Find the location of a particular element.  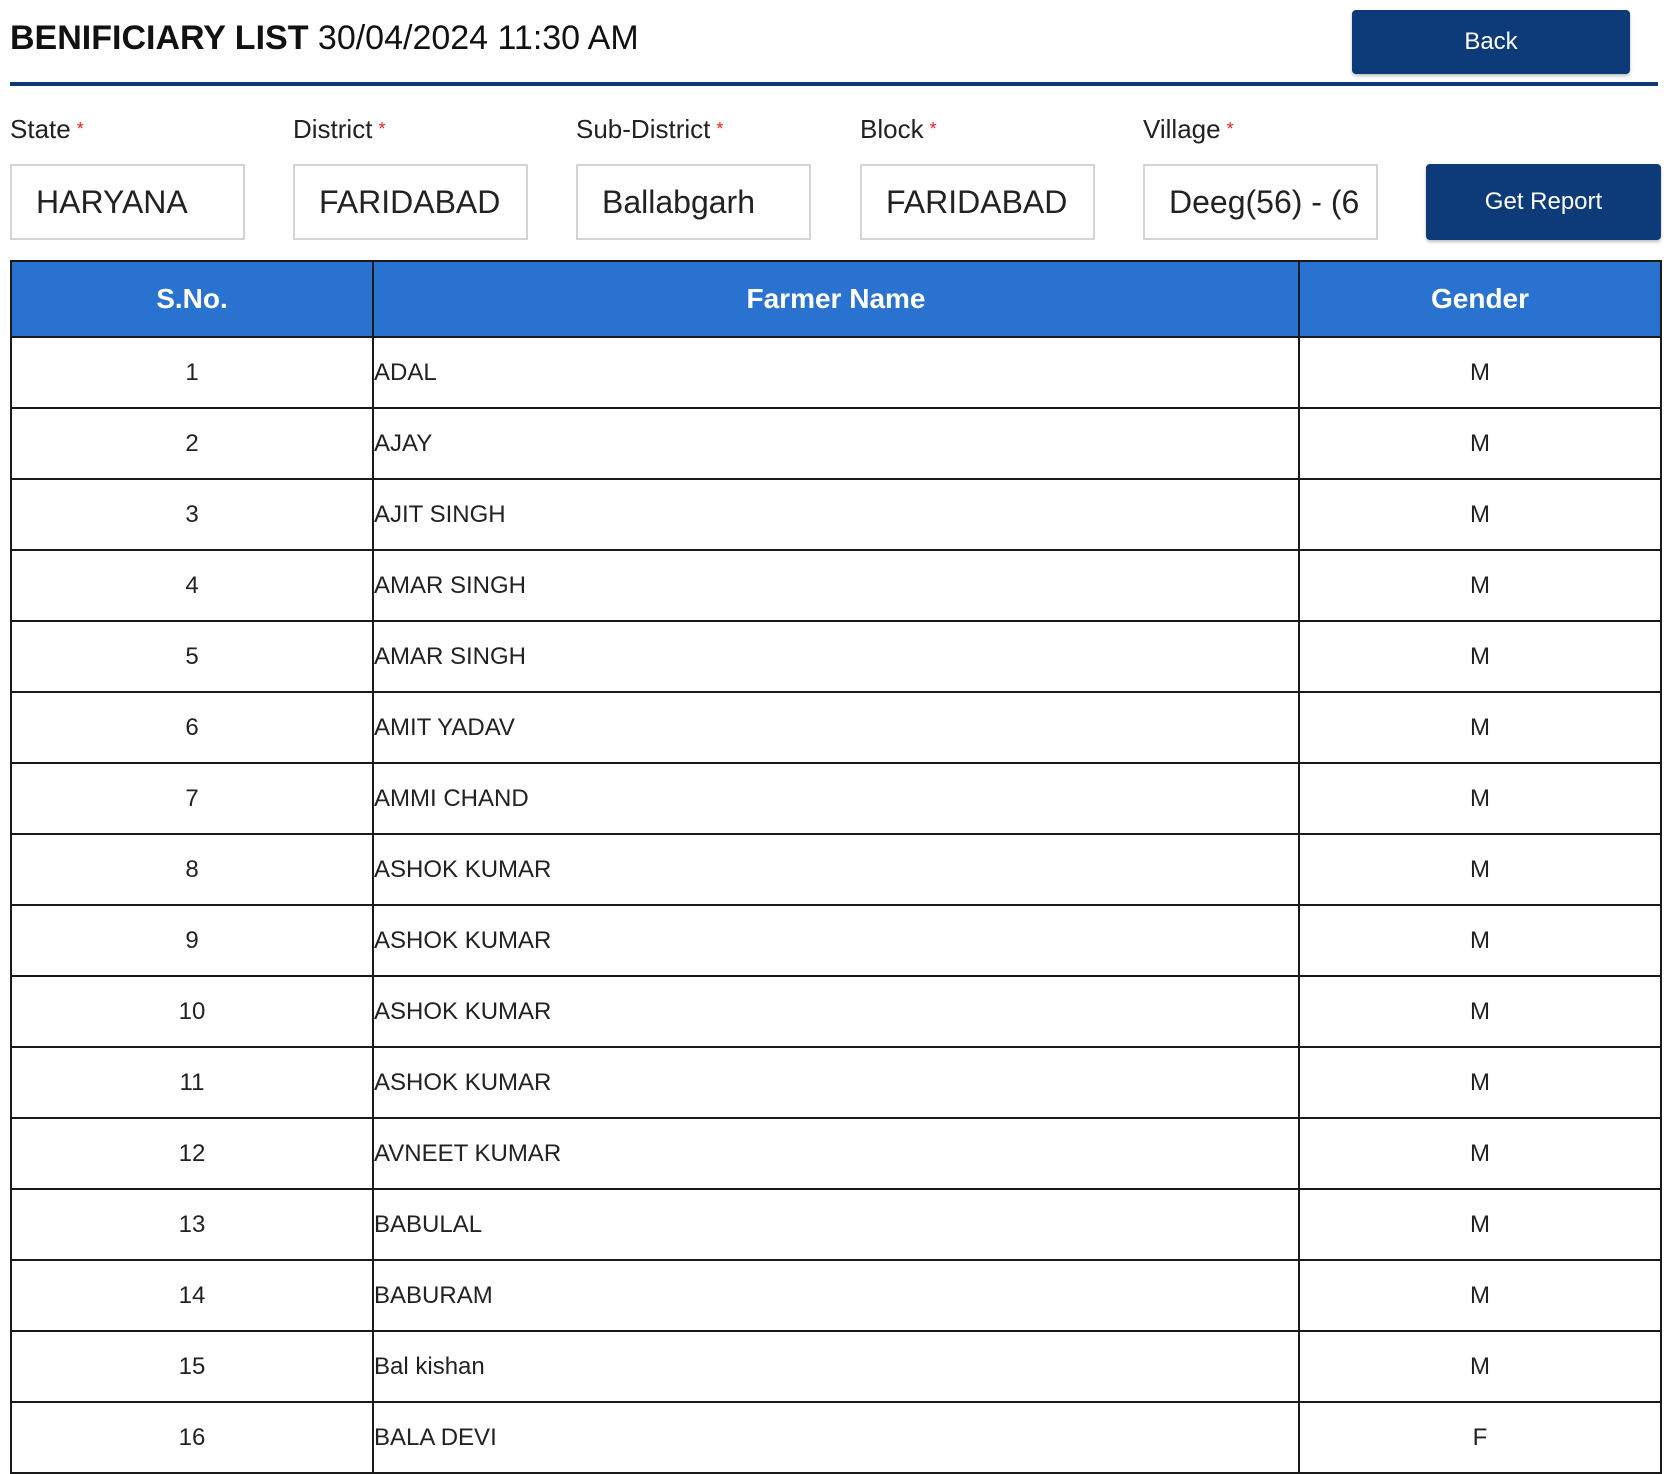

table-row: 1 ADAL M is located at coordinates (836, 372).